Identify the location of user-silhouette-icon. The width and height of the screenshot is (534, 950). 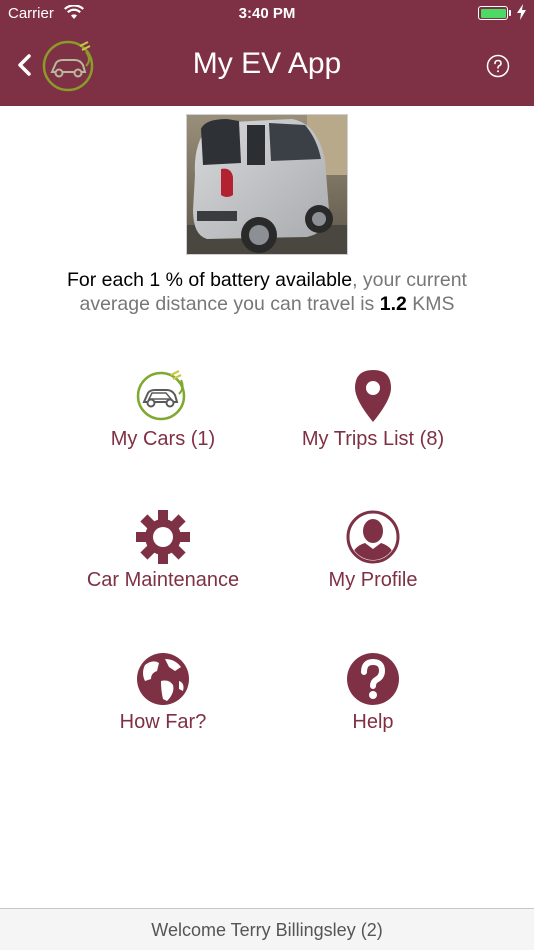
(373, 537).